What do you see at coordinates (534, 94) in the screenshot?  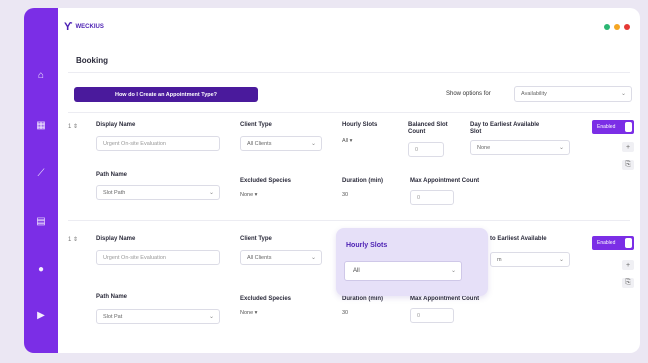 I see `show-options-value: Availability` at bounding box center [534, 94].